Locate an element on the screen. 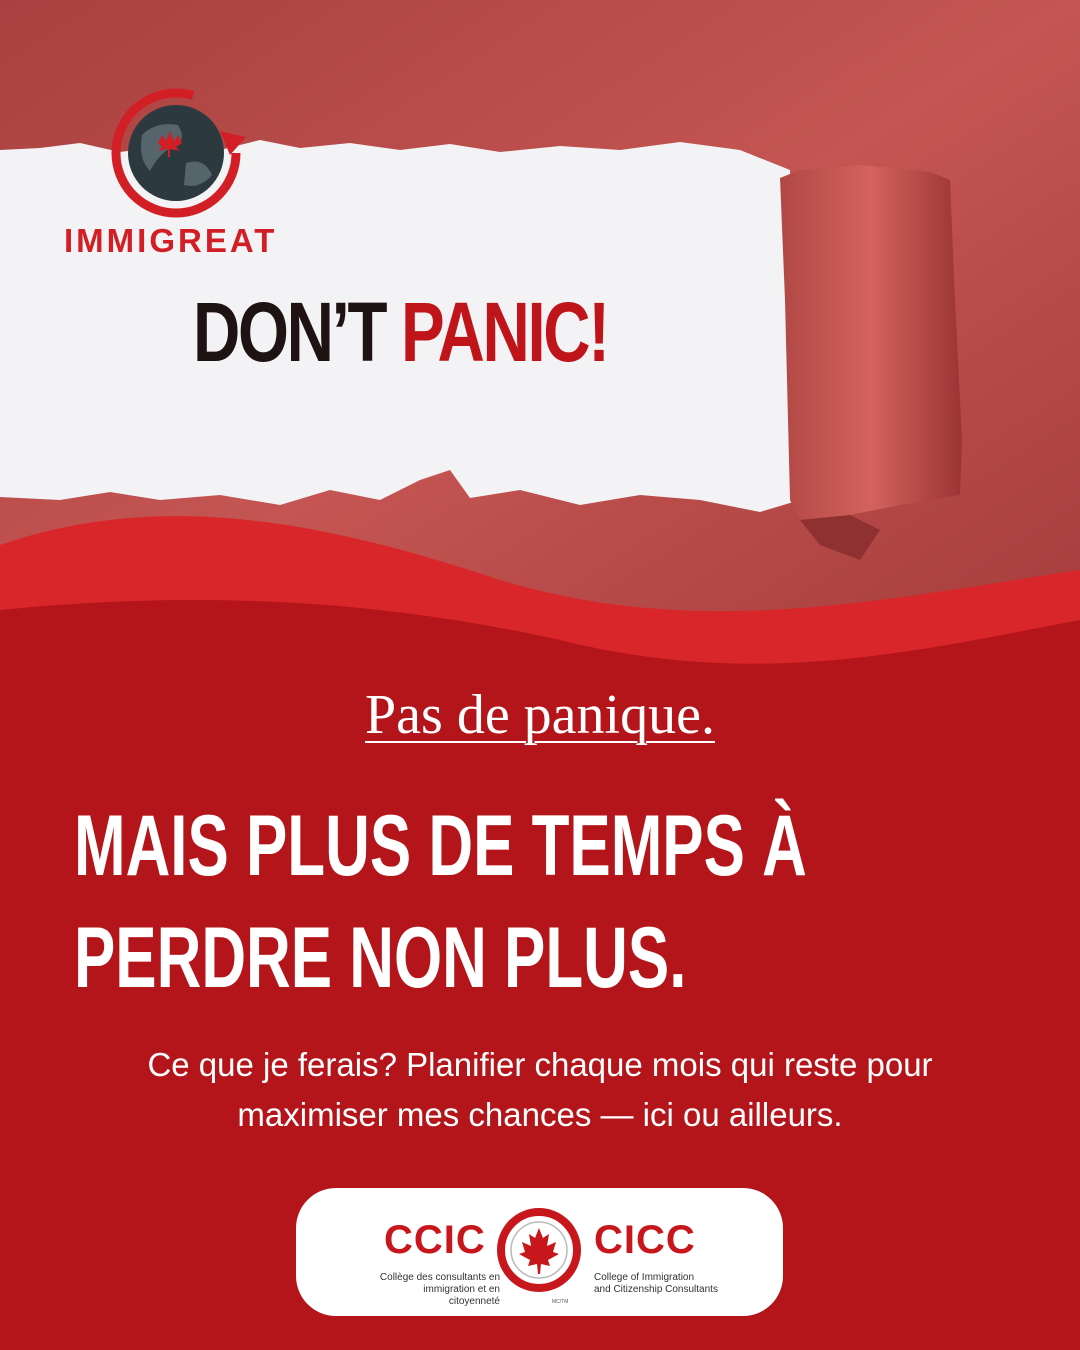 The width and height of the screenshot is (1080, 1350). rolled-flap is located at coordinates (871, 342).